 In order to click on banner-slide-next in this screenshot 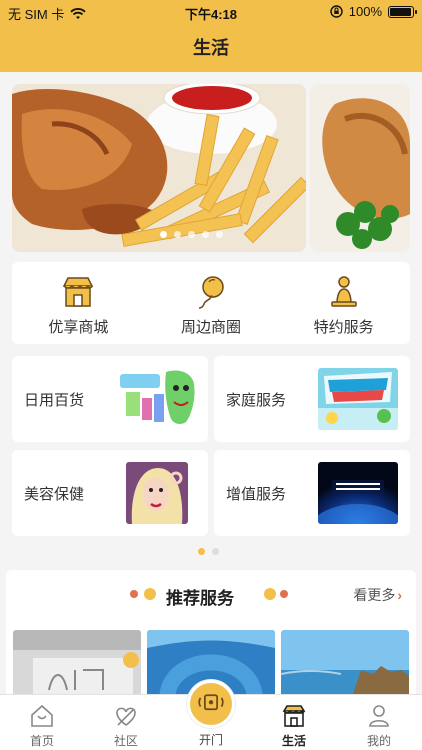, I will do `click(360, 168)`.